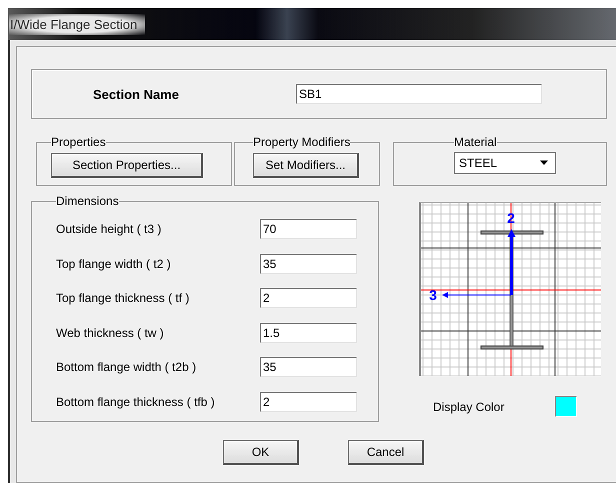  What do you see at coordinates (505, 163) in the screenshot?
I see `material-dropdown: STEEL` at bounding box center [505, 163].